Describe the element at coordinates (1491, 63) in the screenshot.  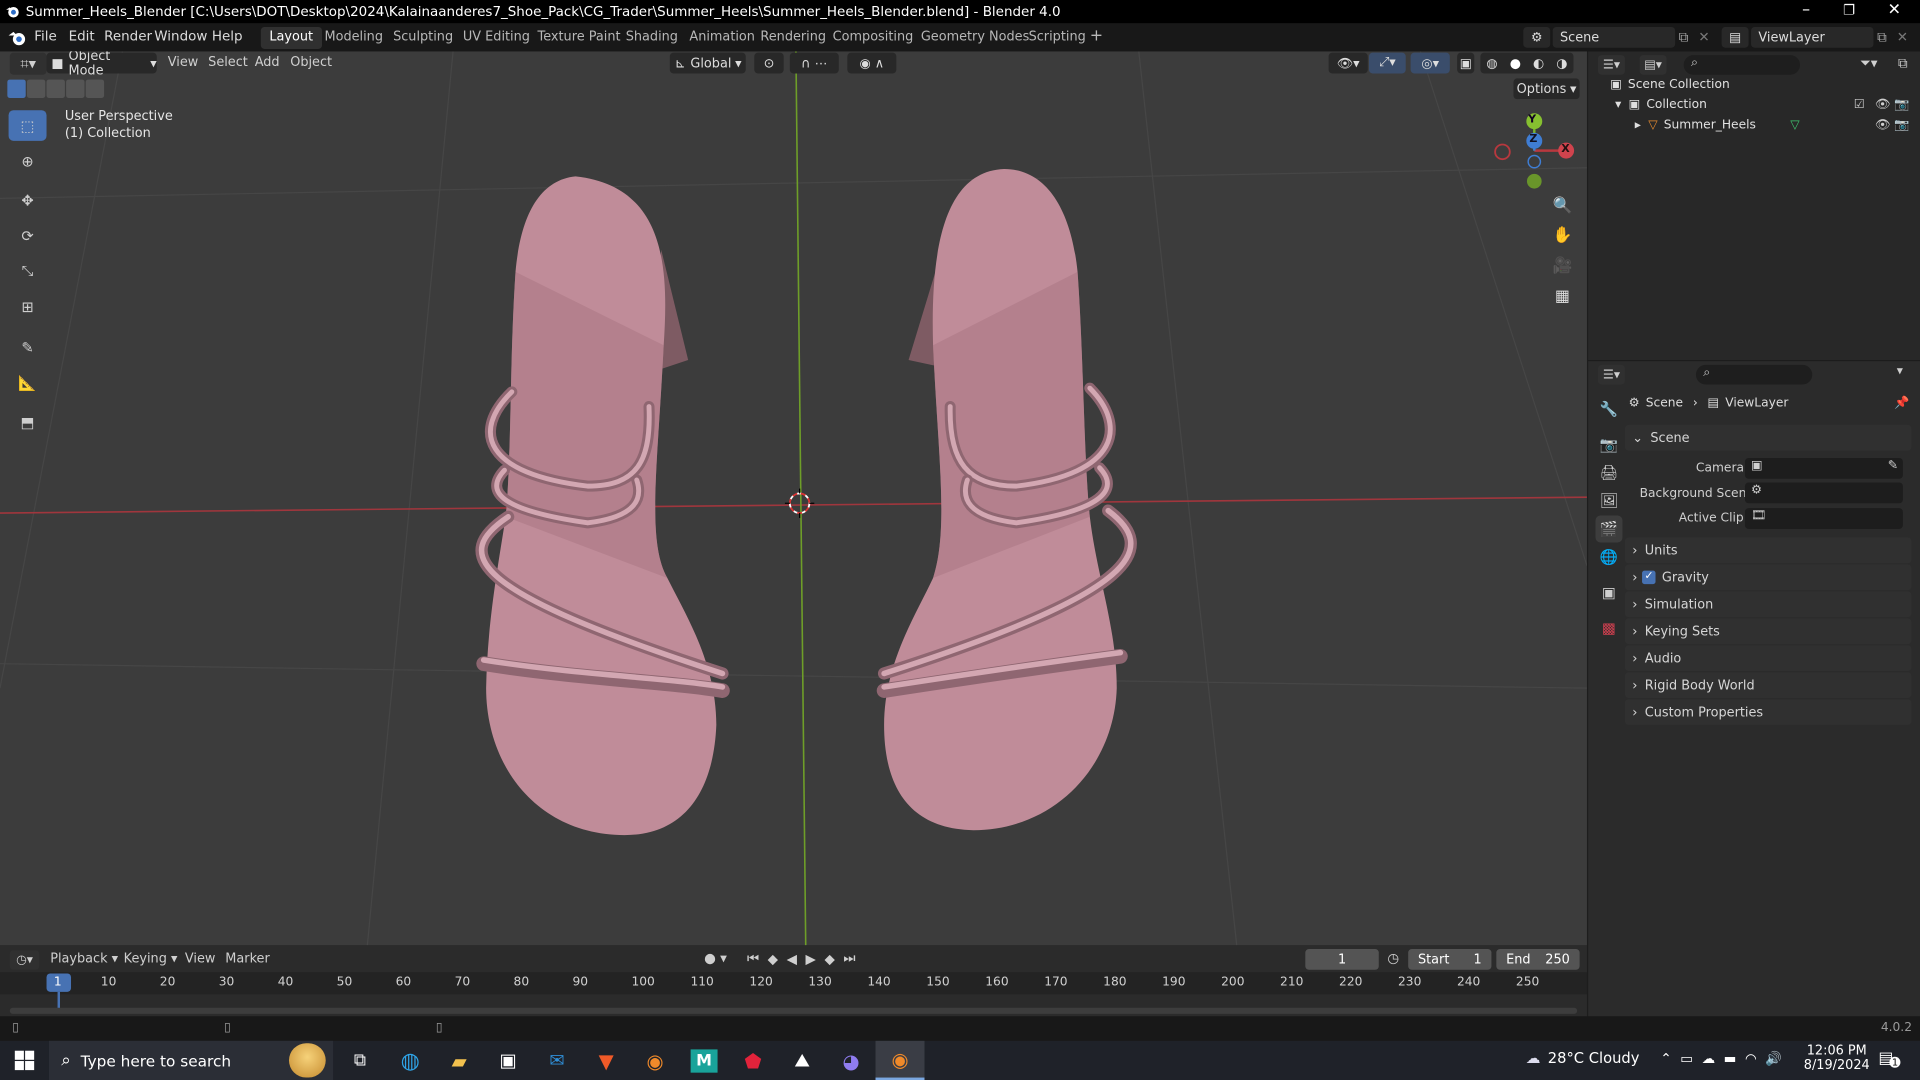
I see `wireframe-shading-icon: ◍` at that location.